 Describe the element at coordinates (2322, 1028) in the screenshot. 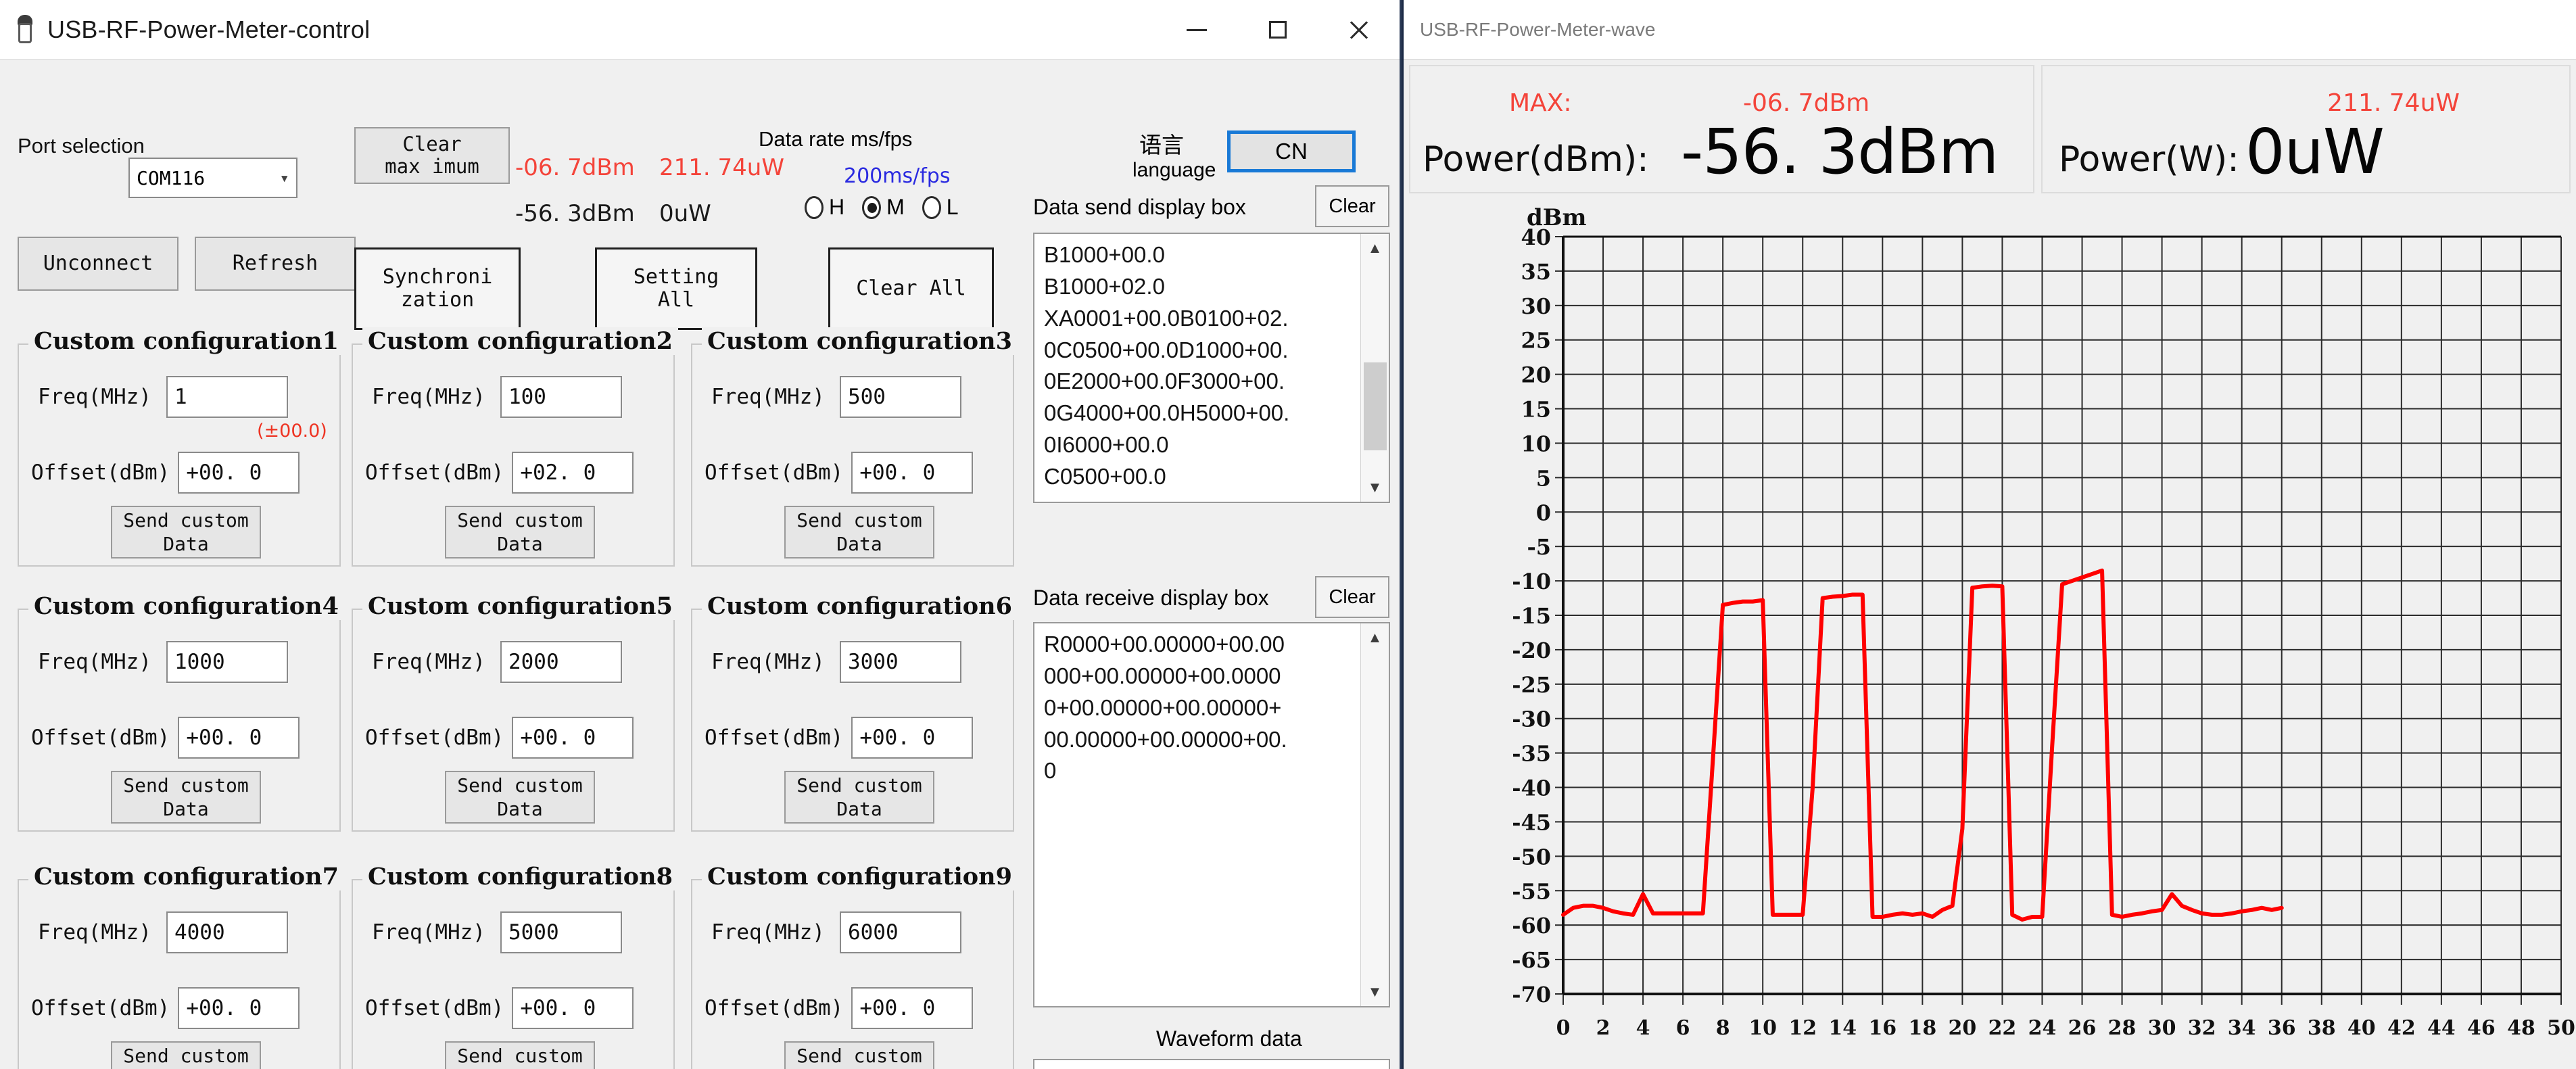

I see `x-tick-label: 38` at that location.